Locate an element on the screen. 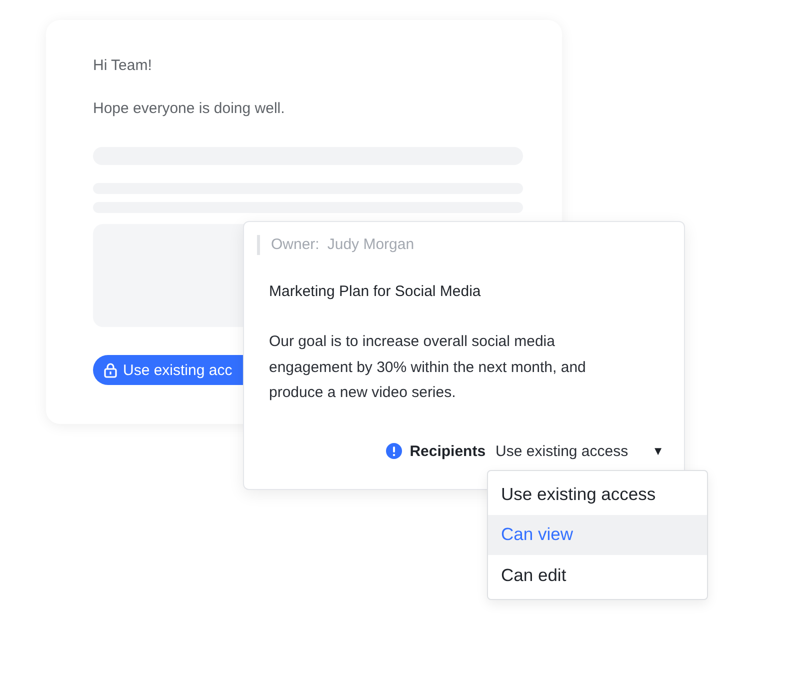 This screenshot has width=791, height=695. owner-line: Owner: Judy Morgan is located at coordinates (460, 245).